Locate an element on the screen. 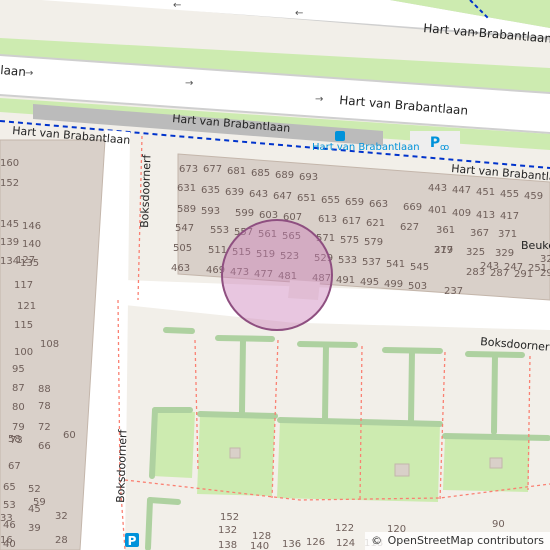 This screenshot has width=550, height=550. house-number: 132 is located at coordinates (227, 530).